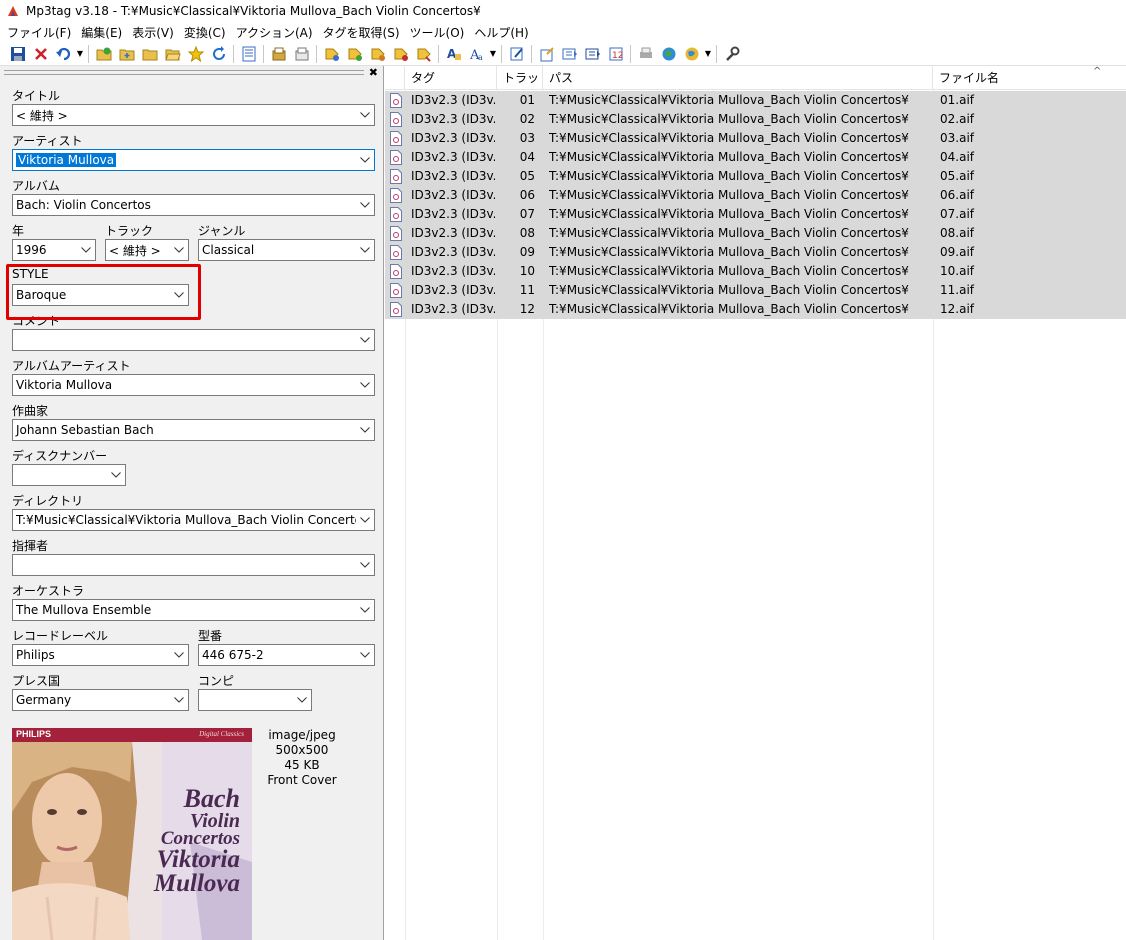  What do you see at coordinates (101, 32) in the screenshot?
I see `menu-edit: 編集(E)` at bounding box center [101, 32].